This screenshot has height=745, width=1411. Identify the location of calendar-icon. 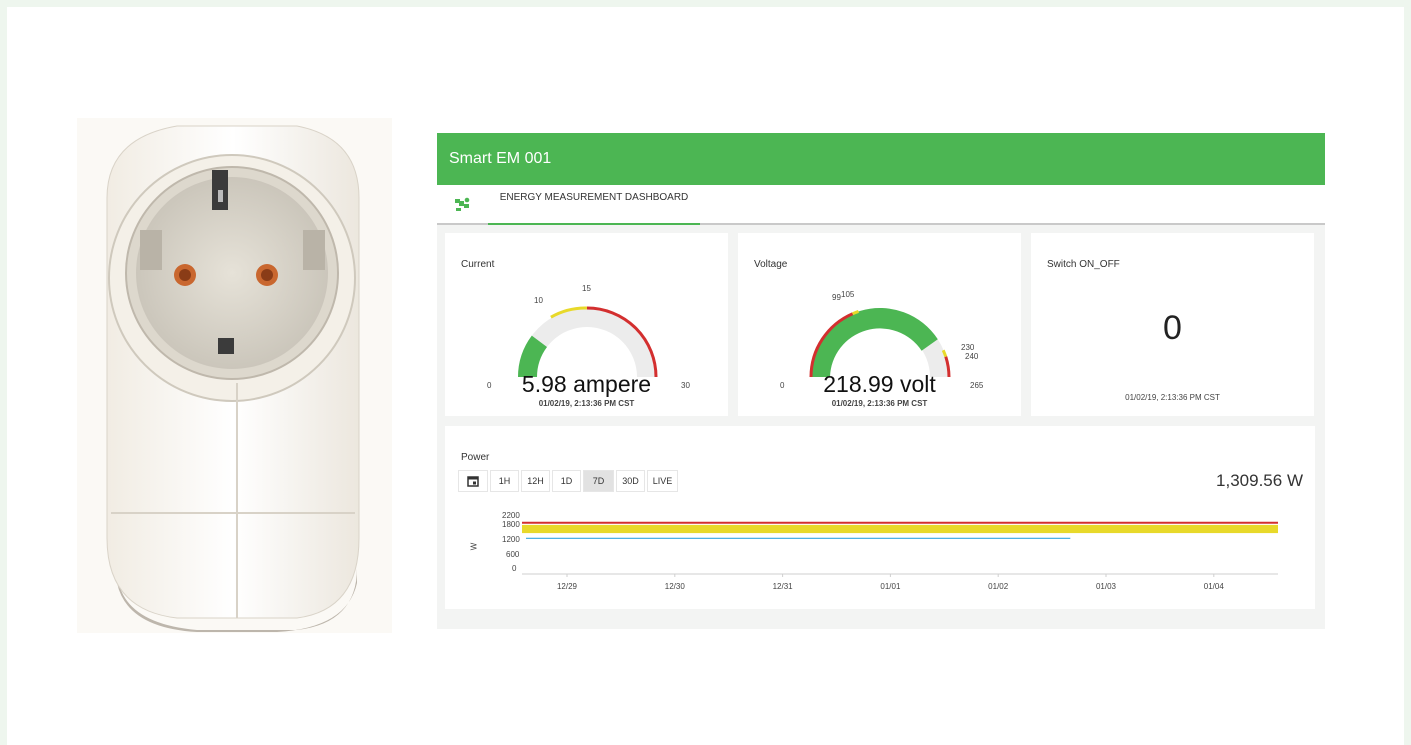
(473, 481).